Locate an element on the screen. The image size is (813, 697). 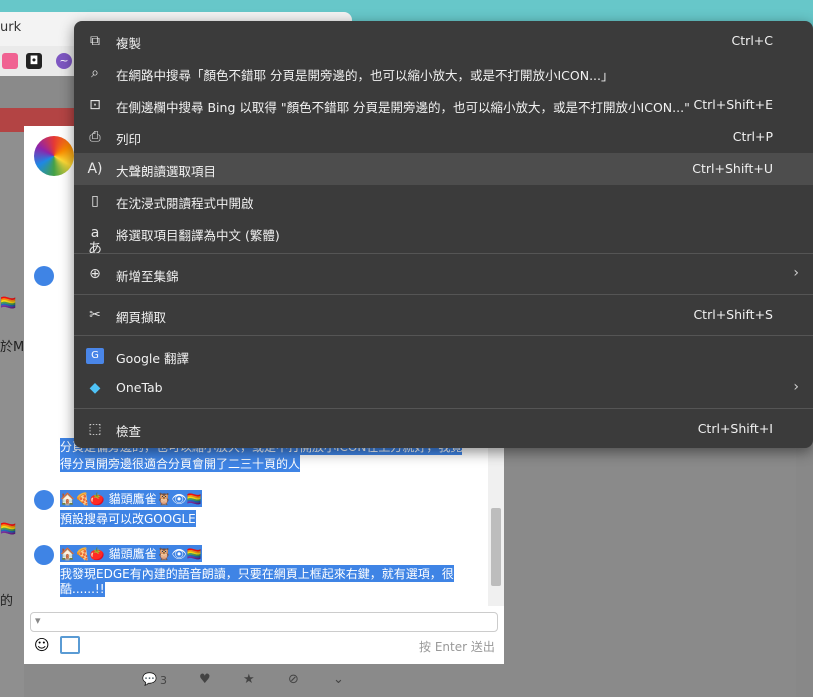
right-panel is located at coordinates (804, 571).